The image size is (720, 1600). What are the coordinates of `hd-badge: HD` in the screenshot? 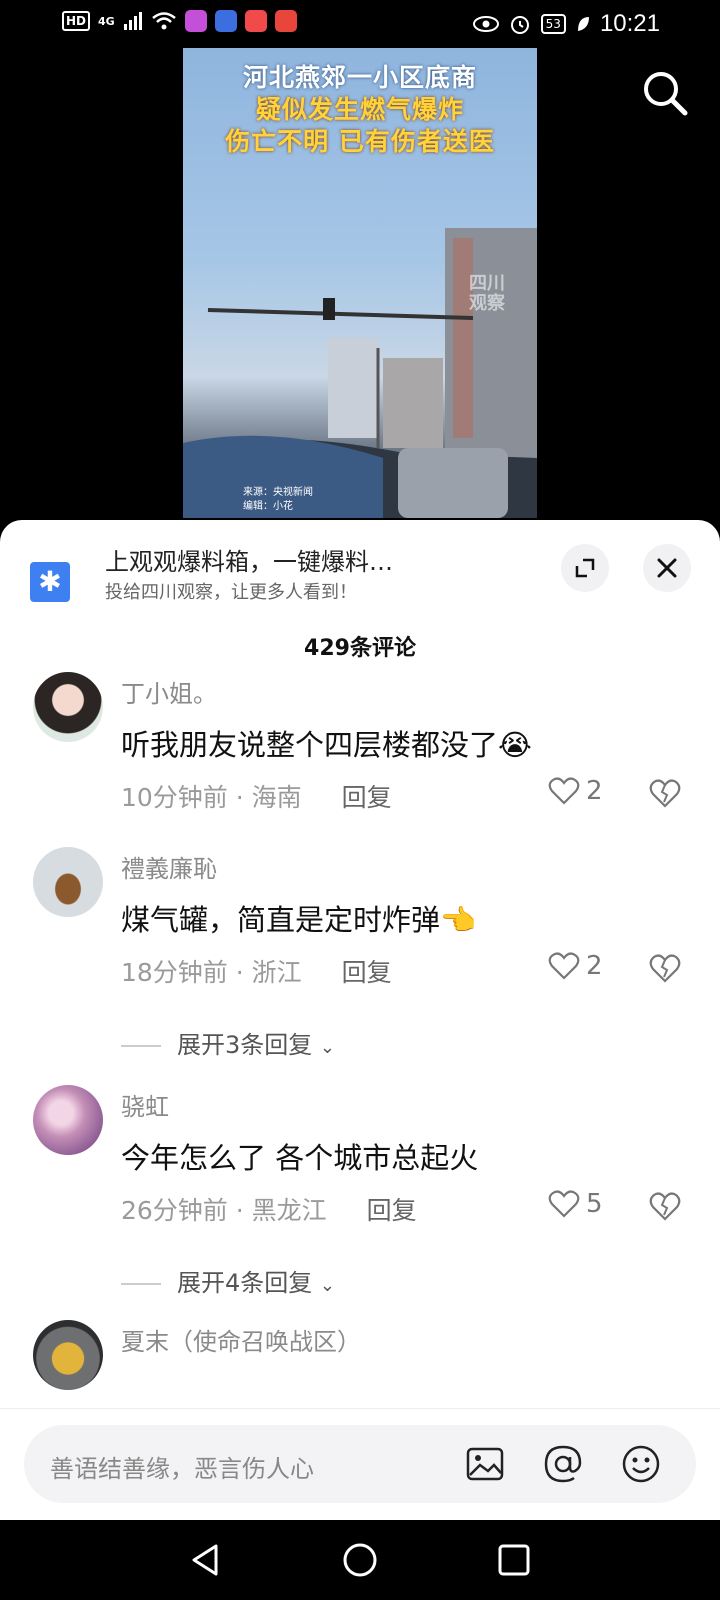 It's located at (76, 21).